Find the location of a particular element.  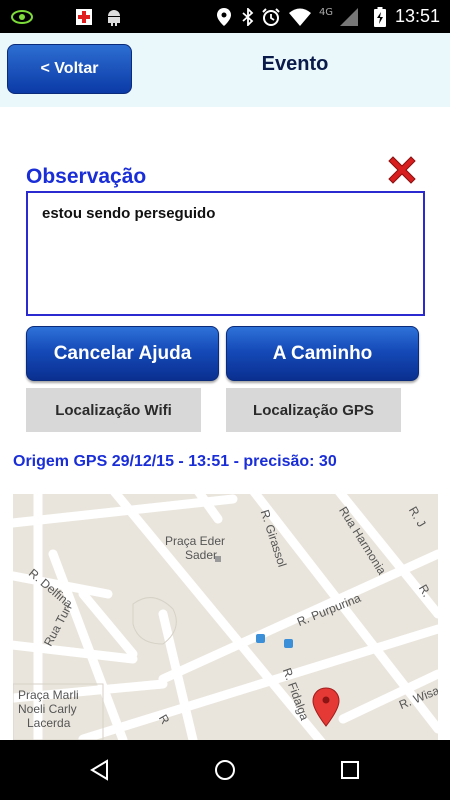

observation-label: Observação is located at coordinates (86, 176).